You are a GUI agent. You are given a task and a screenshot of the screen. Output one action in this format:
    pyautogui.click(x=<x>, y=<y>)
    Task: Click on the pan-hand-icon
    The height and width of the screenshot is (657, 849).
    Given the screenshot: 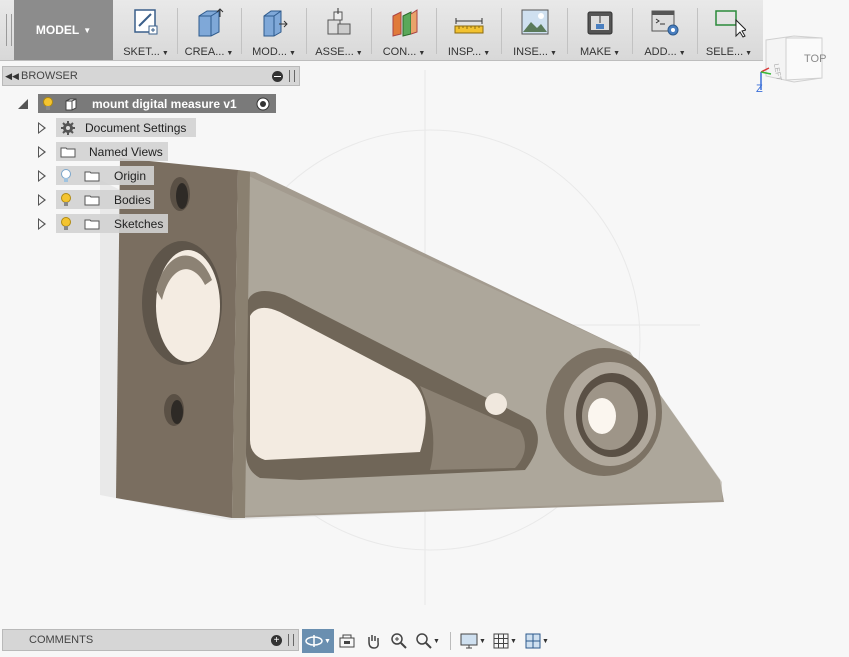 What is the action you would take?
    pyautogui.click(x=373, y=642)
    